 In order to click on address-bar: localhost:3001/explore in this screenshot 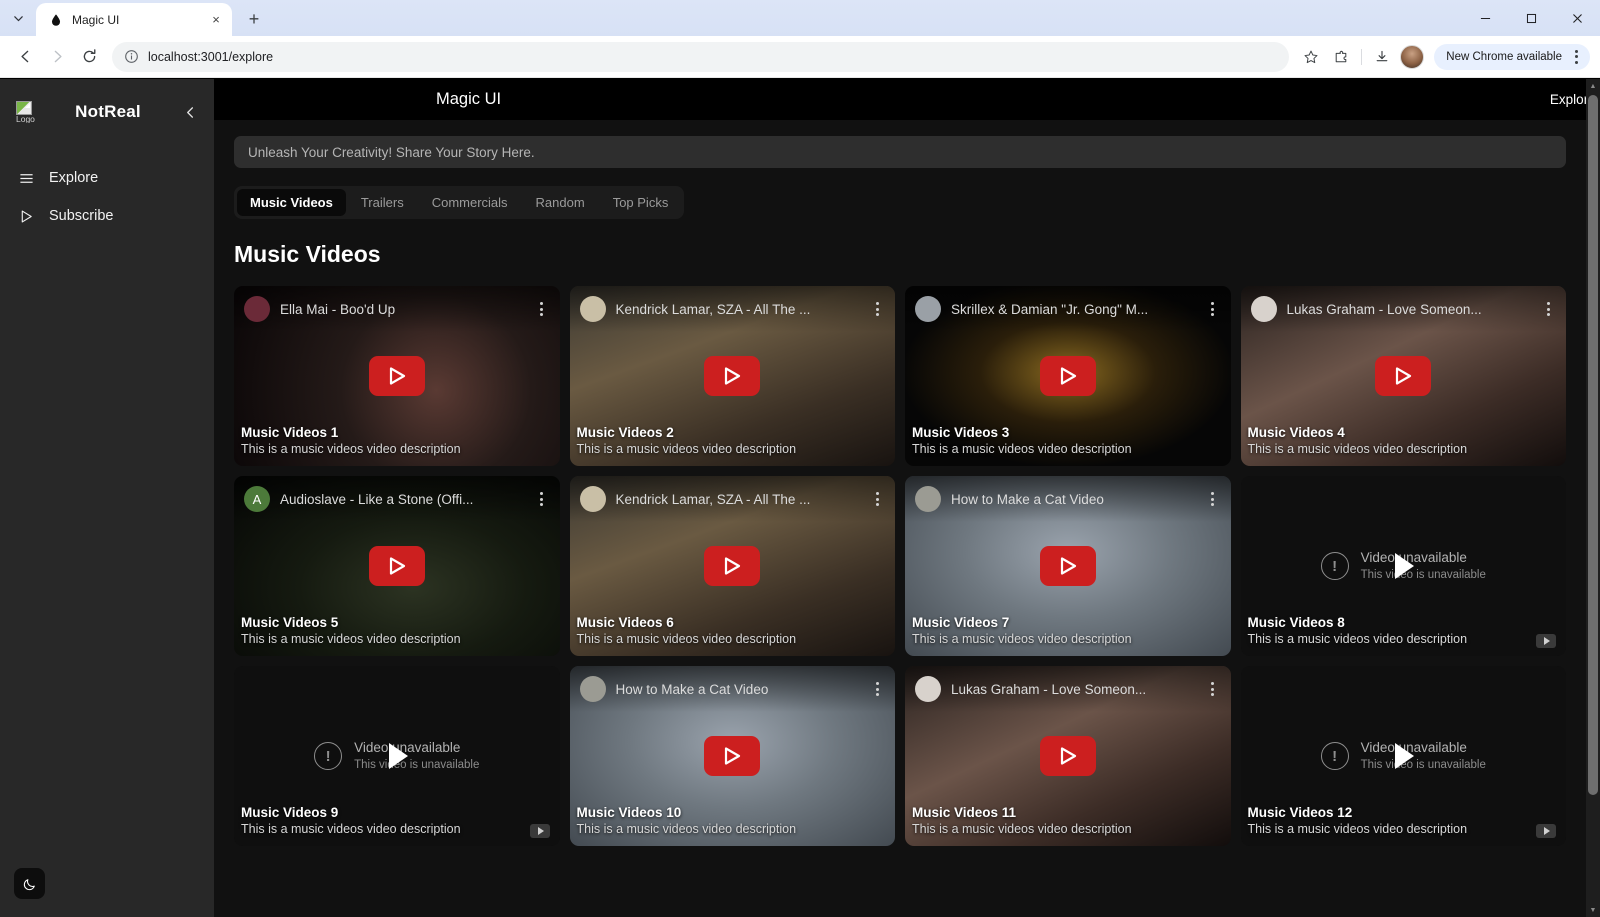, I will do `click(701, 56)`.